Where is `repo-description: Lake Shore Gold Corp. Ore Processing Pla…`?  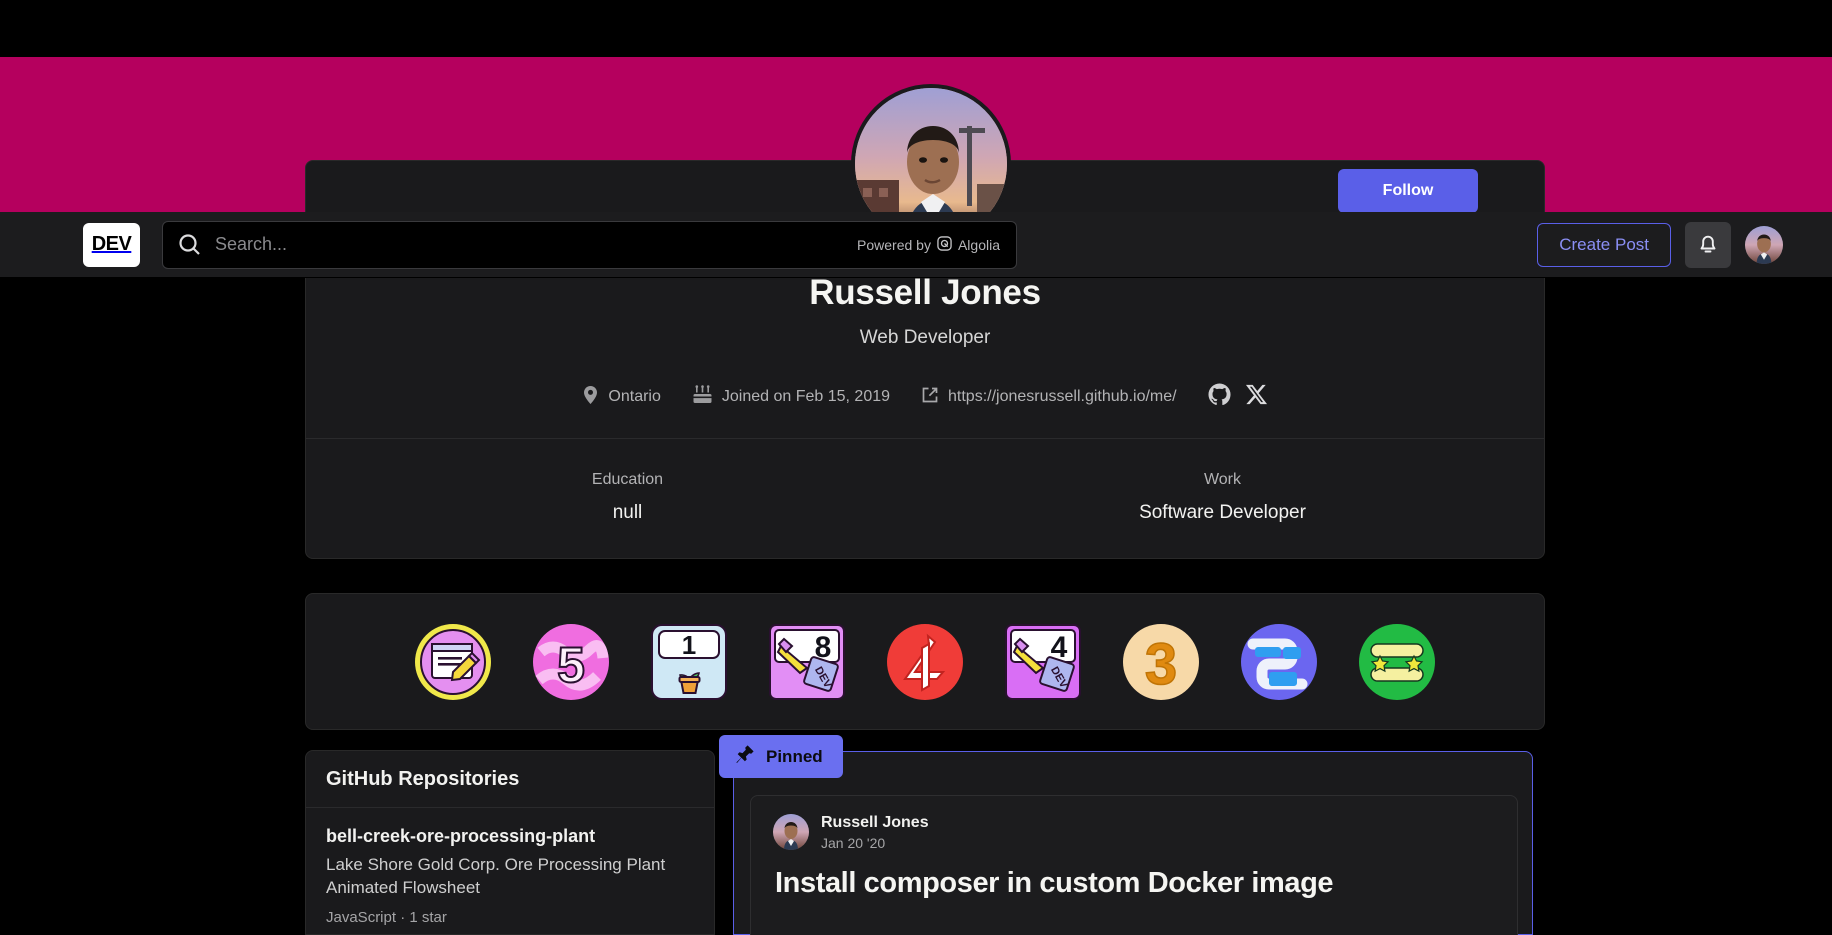 repo-description: Lake Shore Gold Corp. Ore Processing Pla… is located at coordinates (496, 876).